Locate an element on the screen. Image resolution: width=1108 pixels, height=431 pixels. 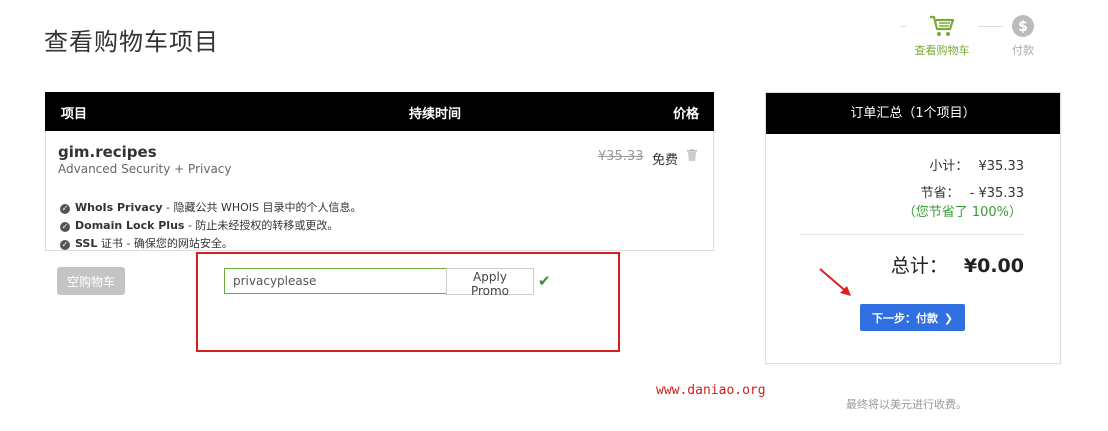
total-value: ¥0.00 is located at coordinates (993, 266).